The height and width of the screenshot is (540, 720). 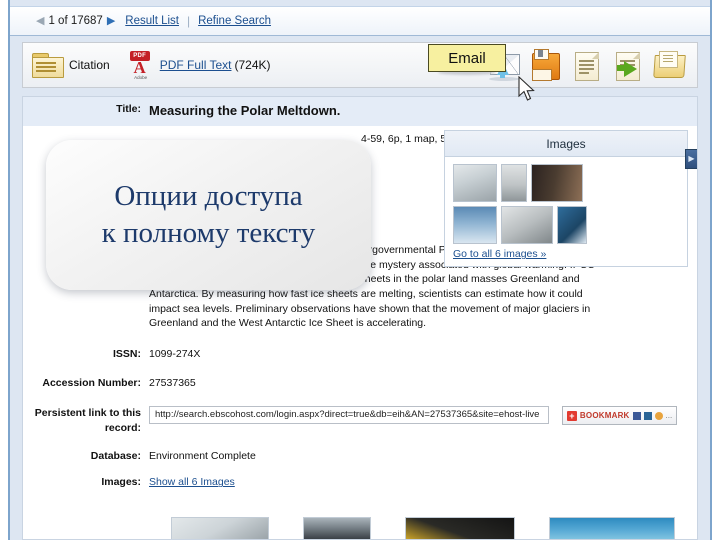 I want to click on previous-result-arrow-icon: ◀, so click(x=40, y=21).